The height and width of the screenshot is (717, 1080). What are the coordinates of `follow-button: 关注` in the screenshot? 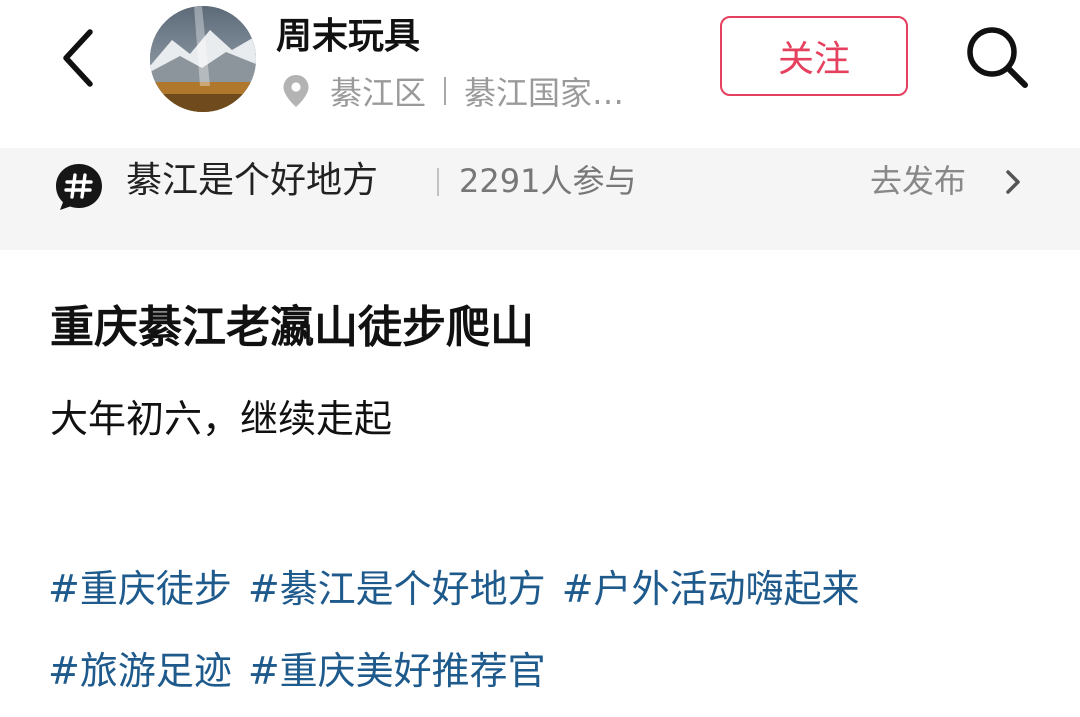 It's located at (814, 56).